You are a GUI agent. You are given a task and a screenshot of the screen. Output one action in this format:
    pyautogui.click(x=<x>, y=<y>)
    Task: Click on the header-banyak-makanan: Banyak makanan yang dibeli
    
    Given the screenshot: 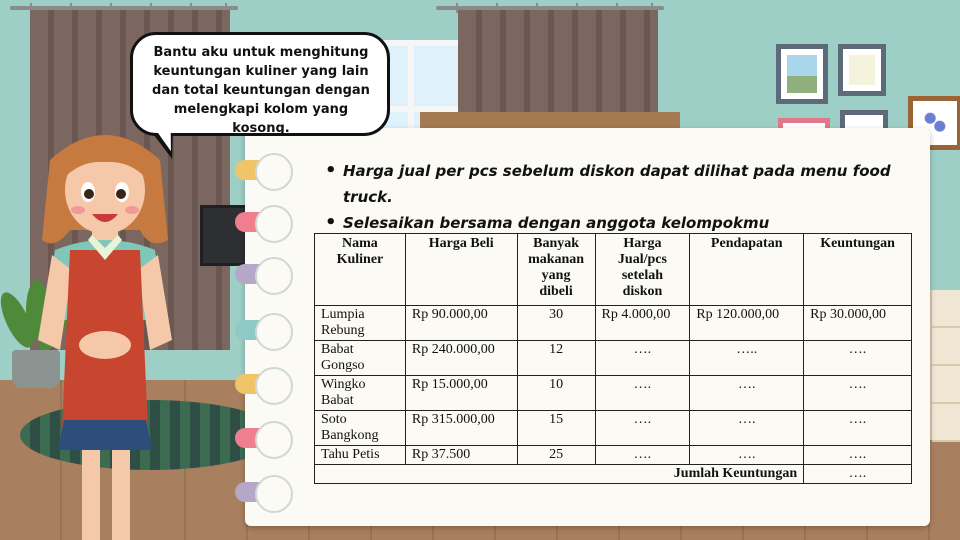 What is the action you would take?
    pyautogui.click(x=556, y=269)
    